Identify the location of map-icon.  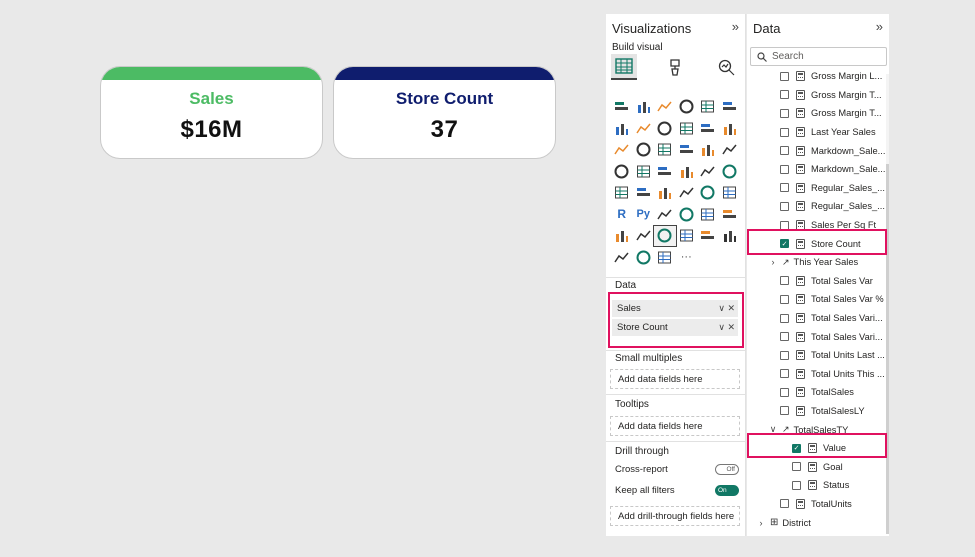
(644, 171).